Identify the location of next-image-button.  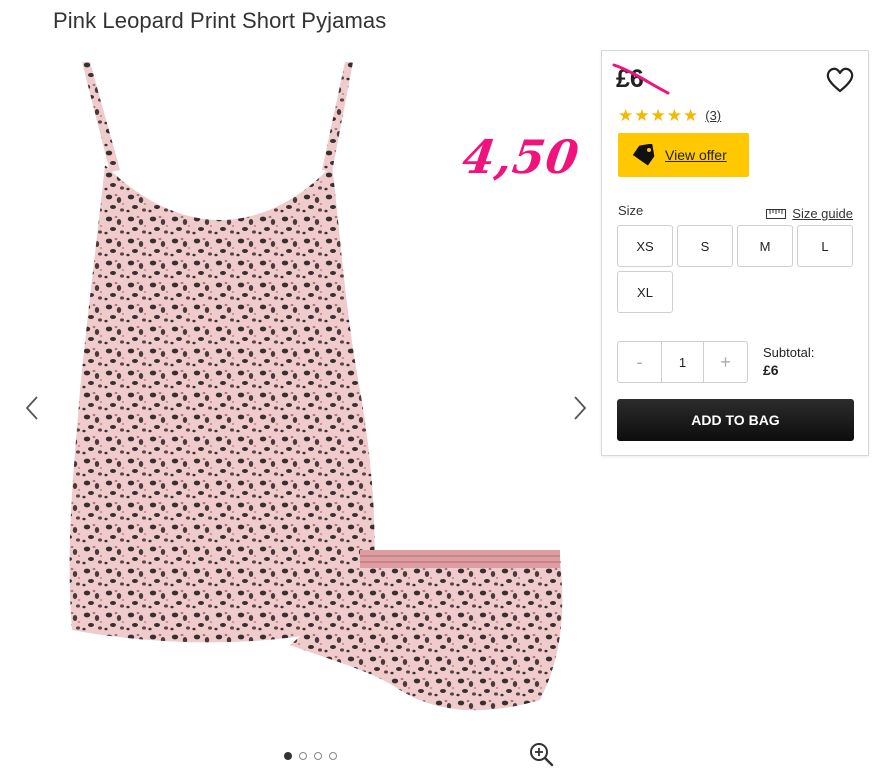
(580, 408).